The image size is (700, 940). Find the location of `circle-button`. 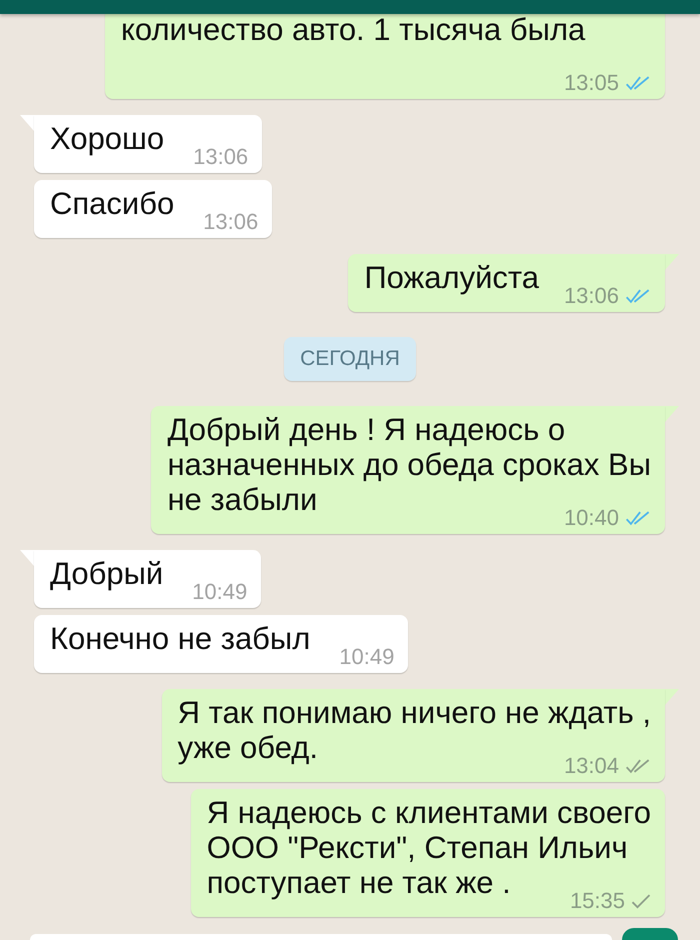

circle-button is located at coordinates (650, 934).